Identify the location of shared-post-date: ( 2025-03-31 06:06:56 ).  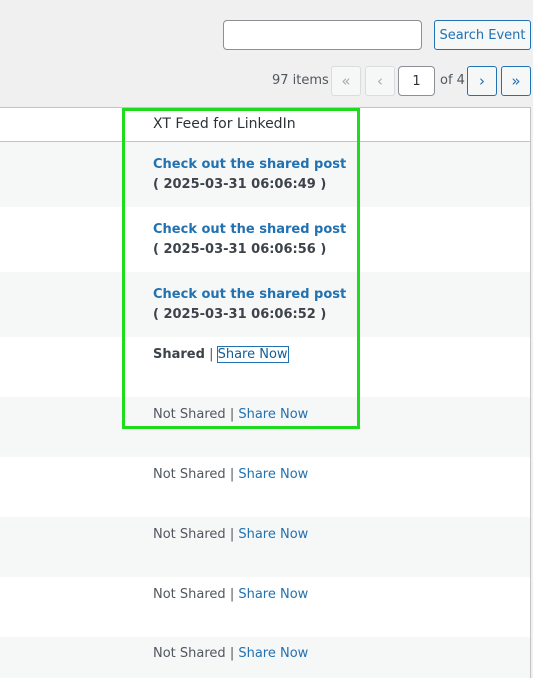
(240, 249).